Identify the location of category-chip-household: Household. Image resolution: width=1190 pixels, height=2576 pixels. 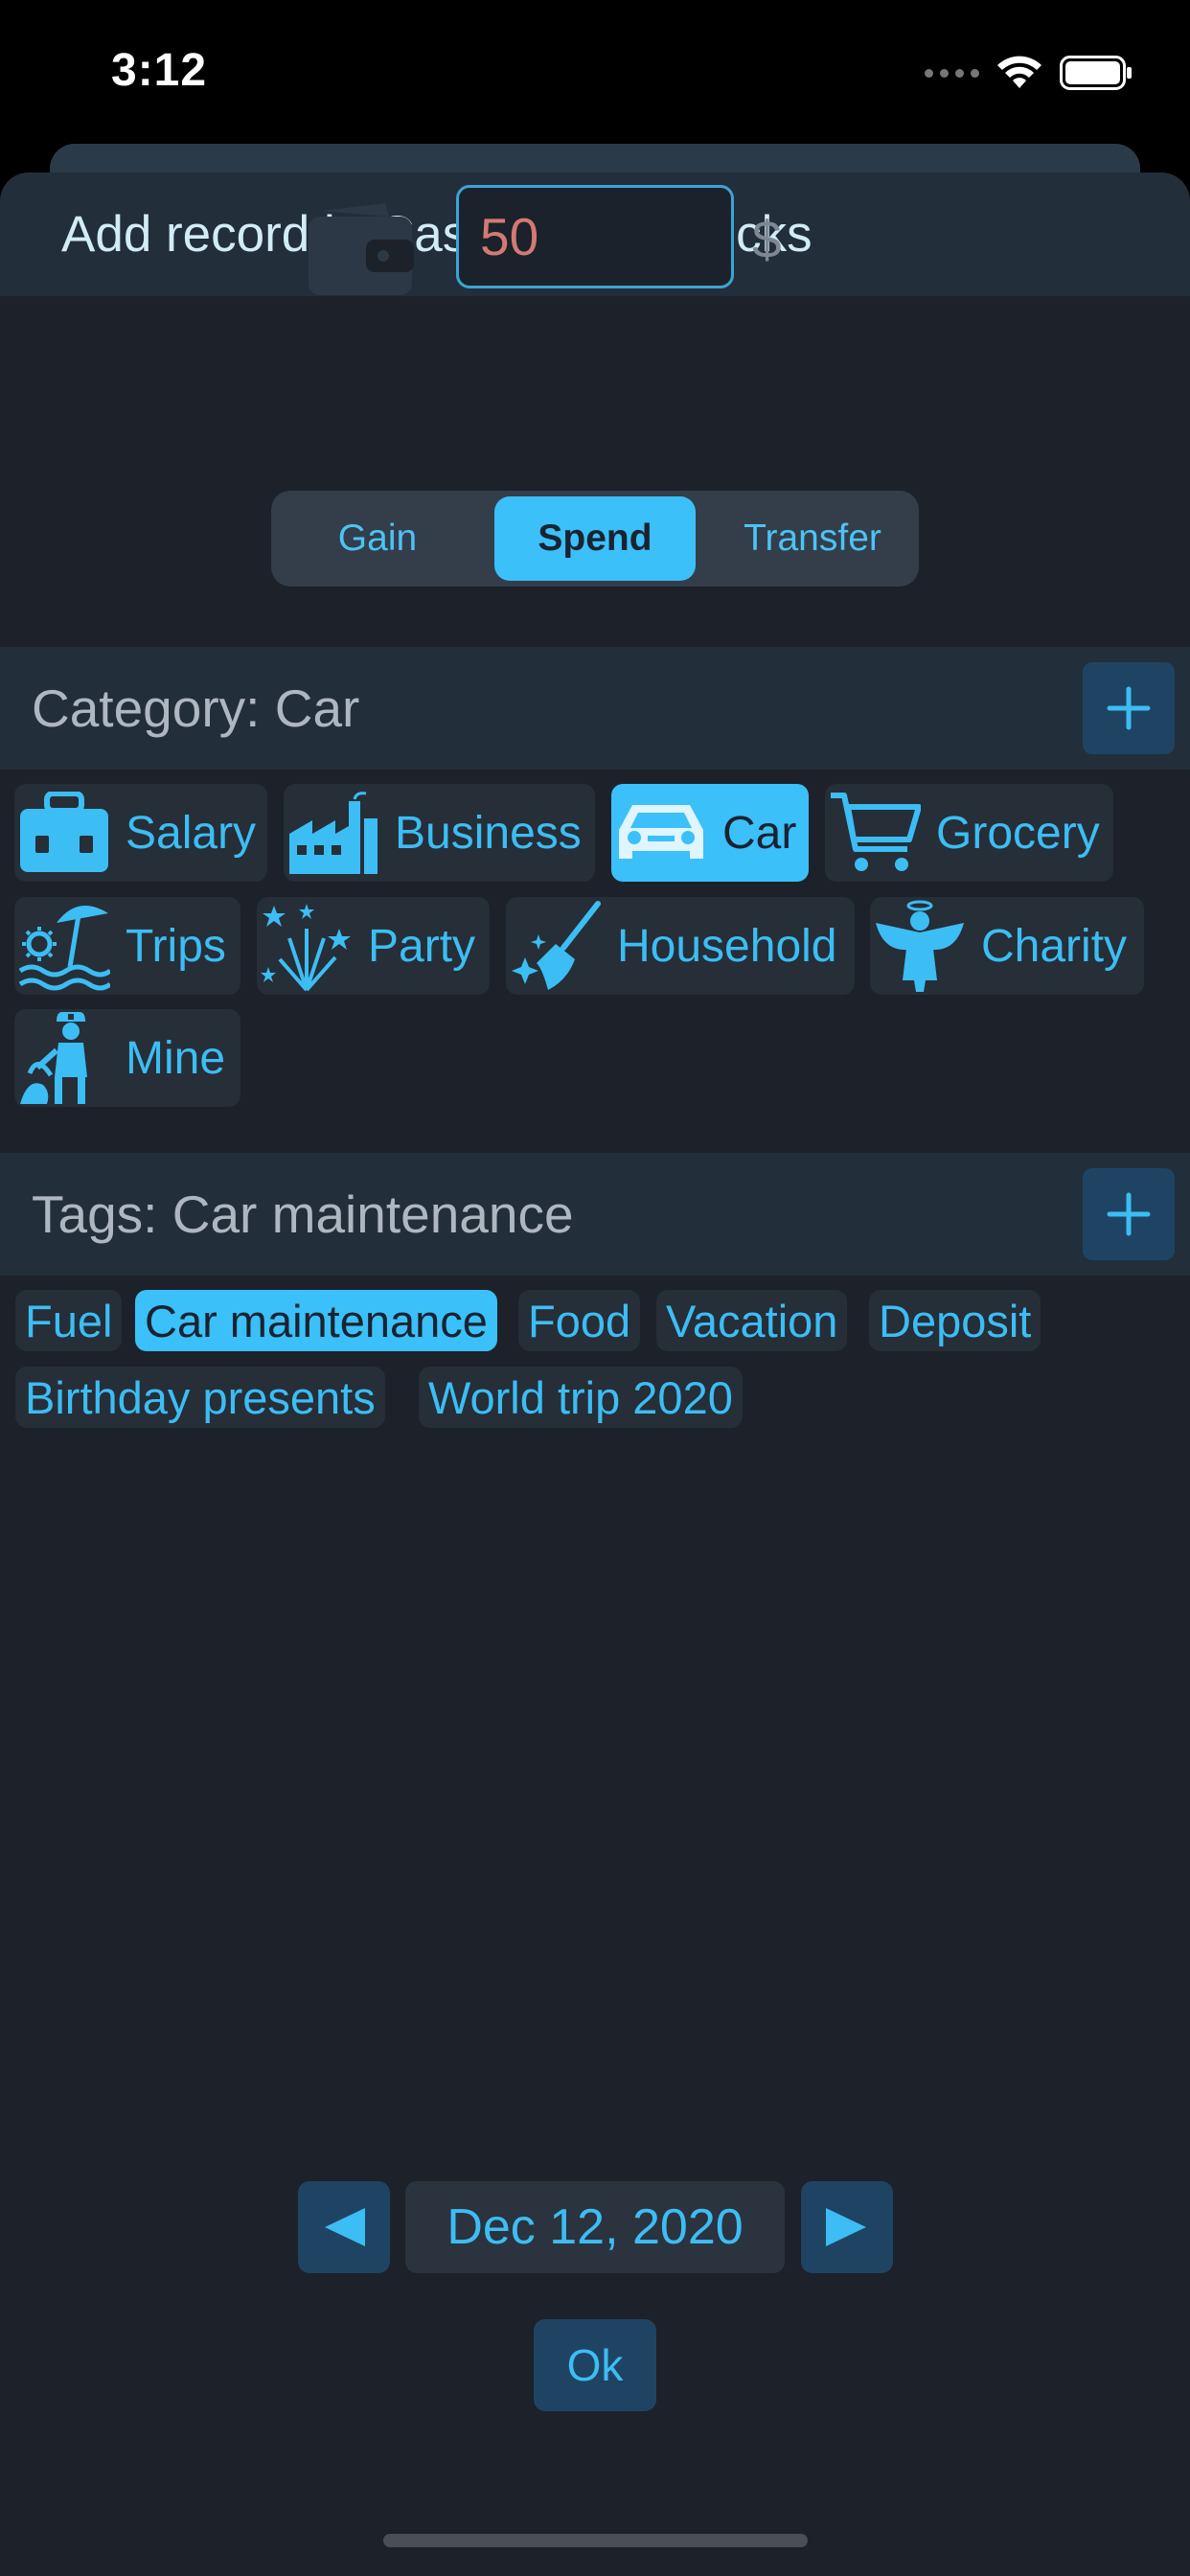
(681, 946).